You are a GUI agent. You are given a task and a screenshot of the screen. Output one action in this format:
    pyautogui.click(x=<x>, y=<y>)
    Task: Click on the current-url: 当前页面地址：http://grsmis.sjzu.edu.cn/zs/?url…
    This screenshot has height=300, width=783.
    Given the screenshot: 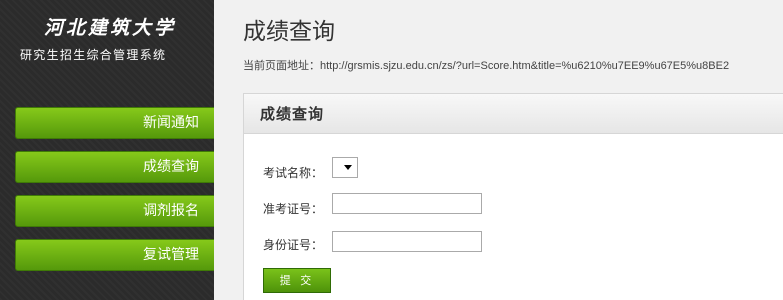 What is the action you would take?
    pyautogui.click(x=486, y=65)
    